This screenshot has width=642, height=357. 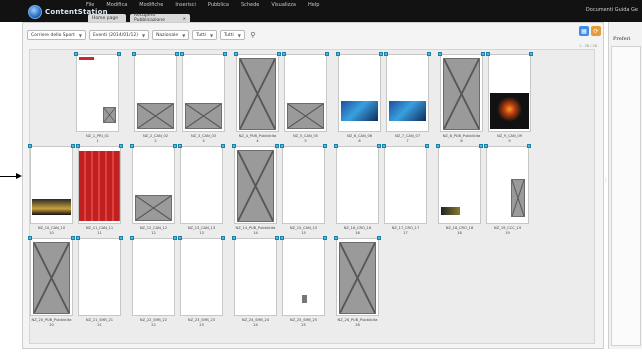 I want to click on page-spread: NZ_2_CAN_02 2 NZ_3_CAN_03 3, so click(x=181, y=97).